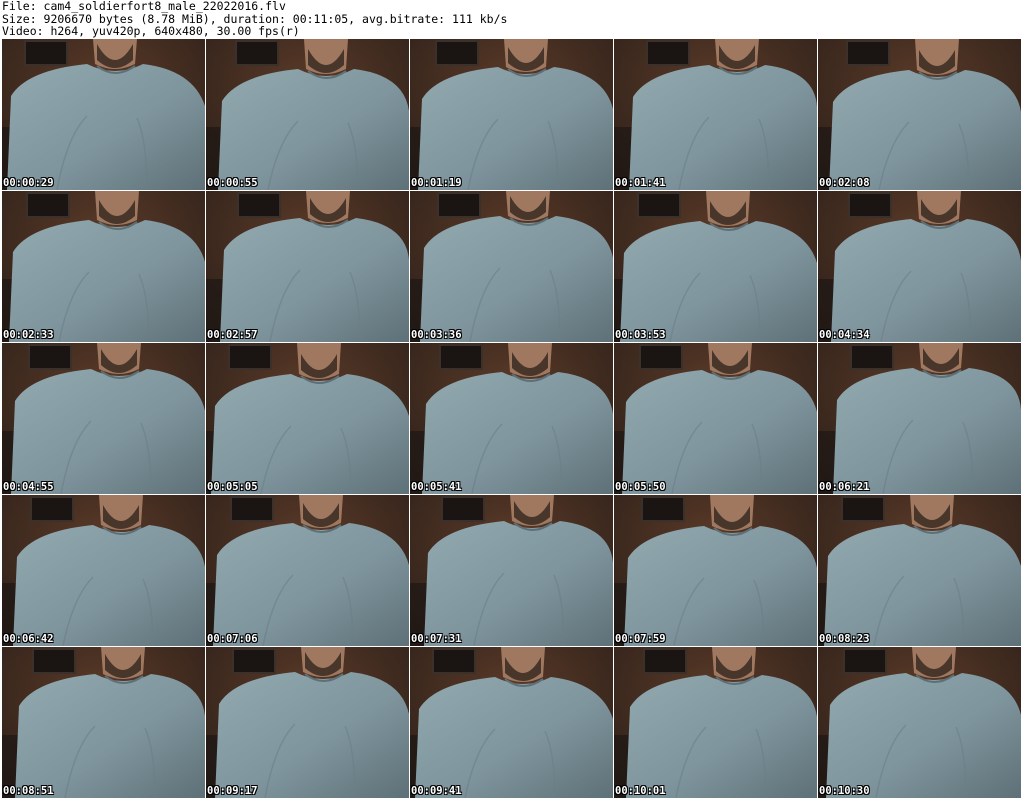  What do you see at coordinates (232, 487) in the screenshot?
I see `thumbnail-timestamp: 00:05:05` at bounding box center [232, 487].